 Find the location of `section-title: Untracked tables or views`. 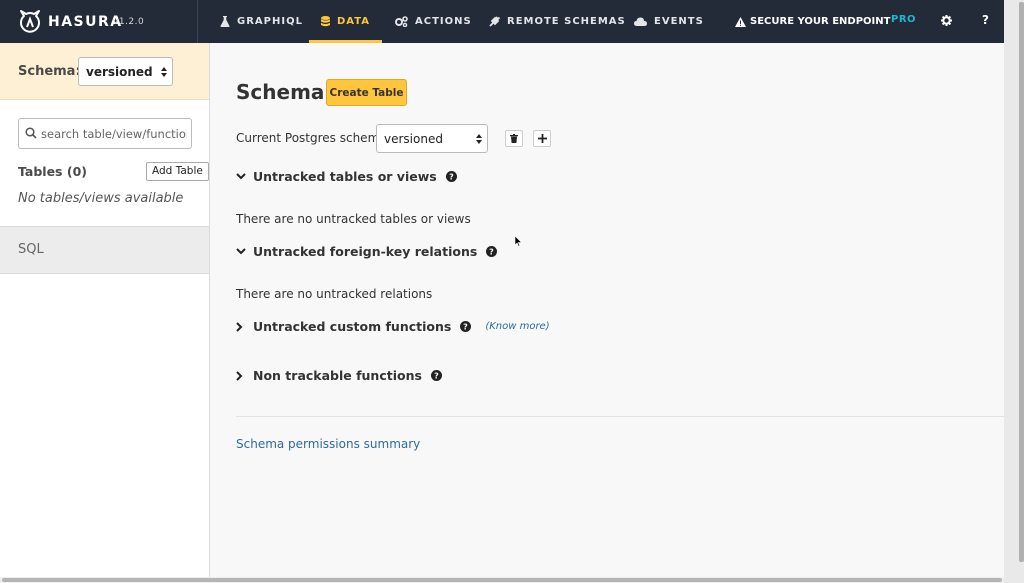

section-title: Untracked tables or views is located at coordinates (345, 176).